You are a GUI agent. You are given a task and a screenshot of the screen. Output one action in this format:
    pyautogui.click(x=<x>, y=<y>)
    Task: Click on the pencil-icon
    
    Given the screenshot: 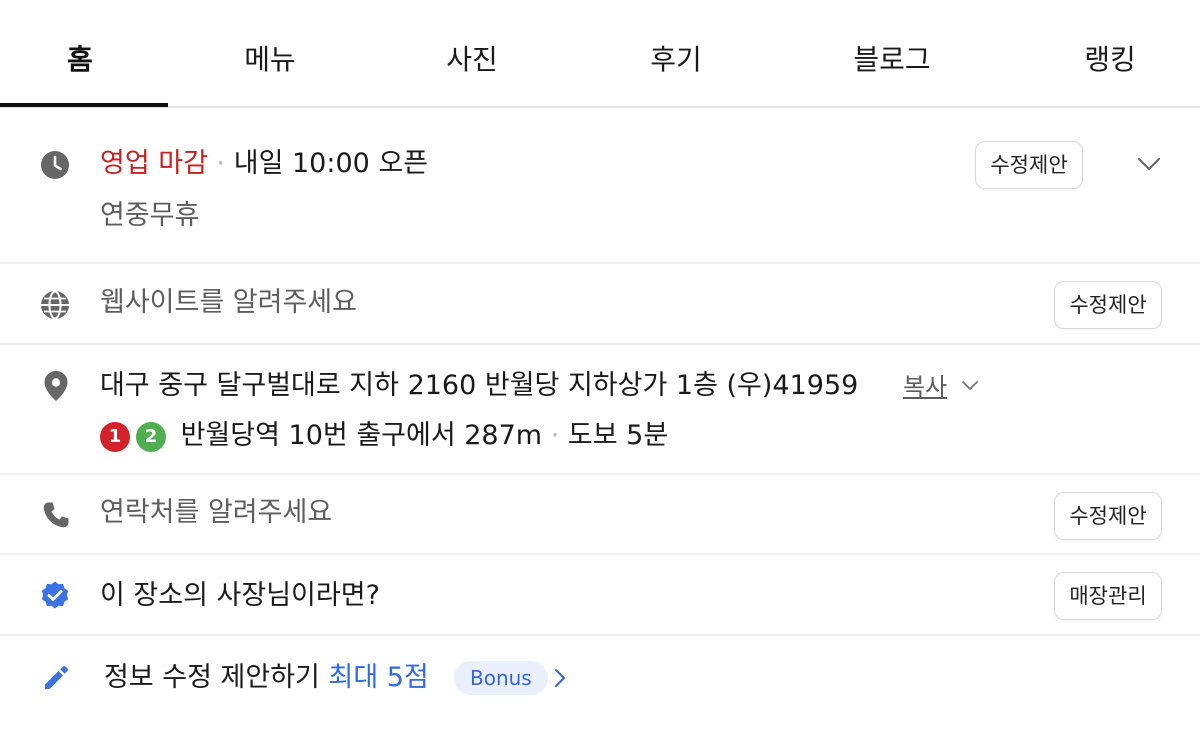 What is the action you would take?
    pyautogui.click(x=56, y=677)
    